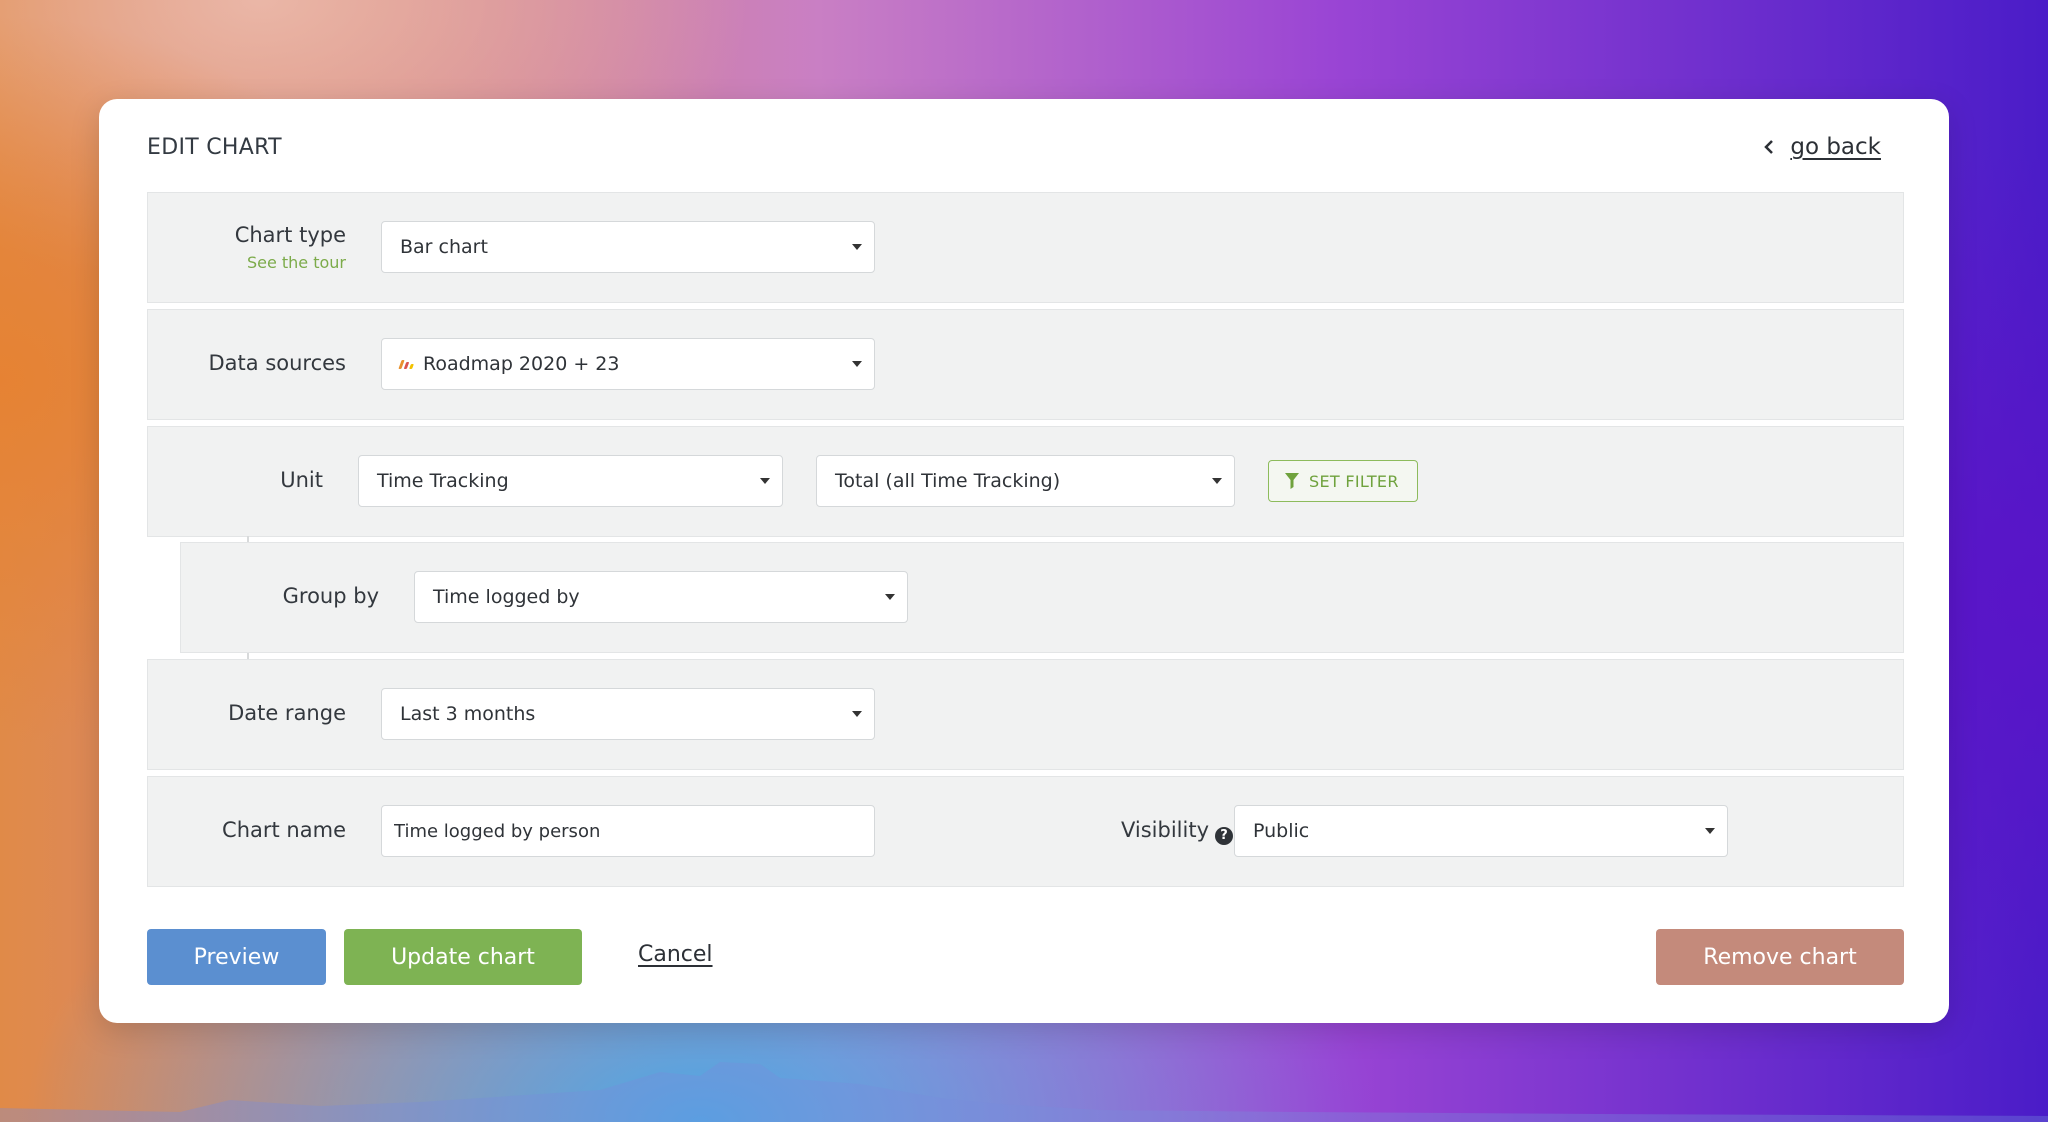 The height and width of the screenshot is (1122, 2048). Describe the element at coordinates (468, 714) in the screenshot. I see `date-range-value: Last 3 months` at that location.